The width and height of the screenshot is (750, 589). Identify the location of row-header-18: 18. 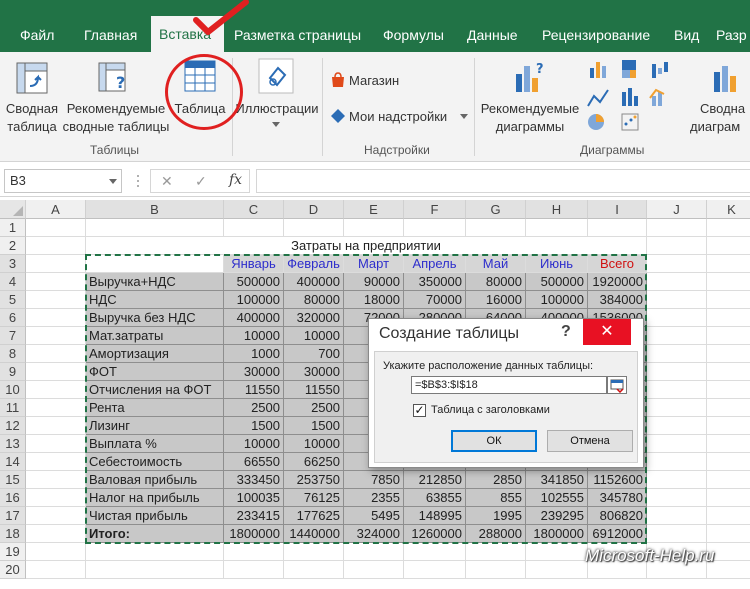
(13, 534).